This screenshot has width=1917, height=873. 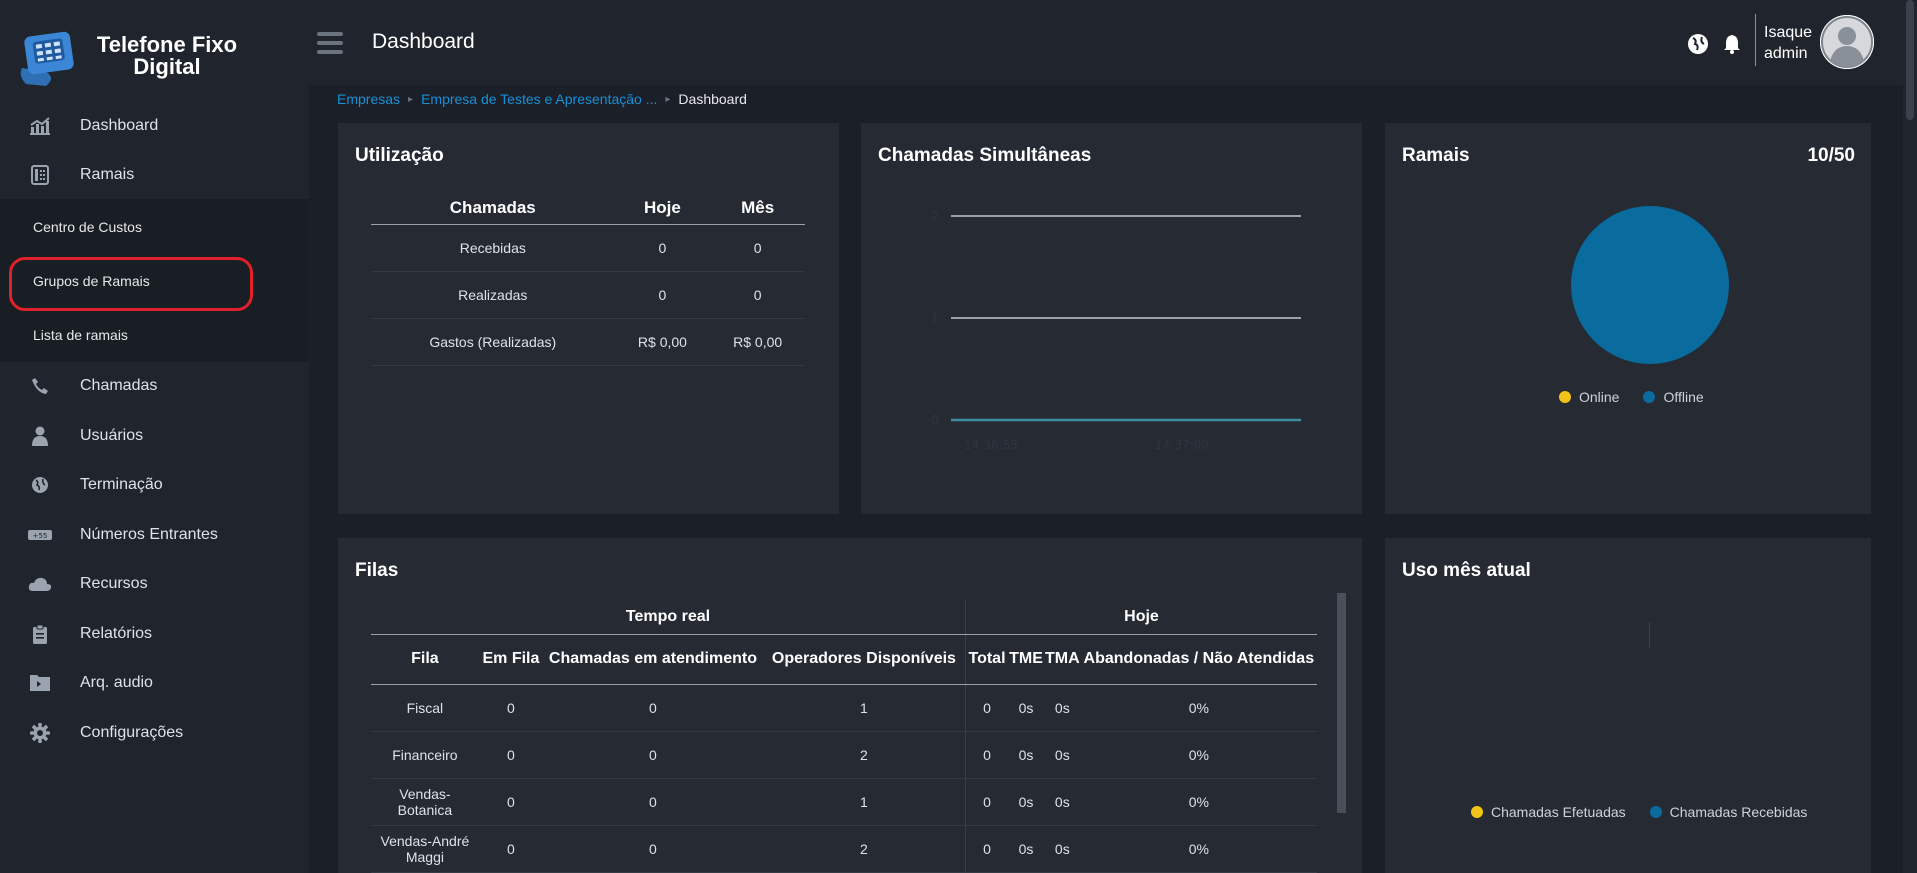 I want to click on column-header: TME, so click(x=1026, y=659).